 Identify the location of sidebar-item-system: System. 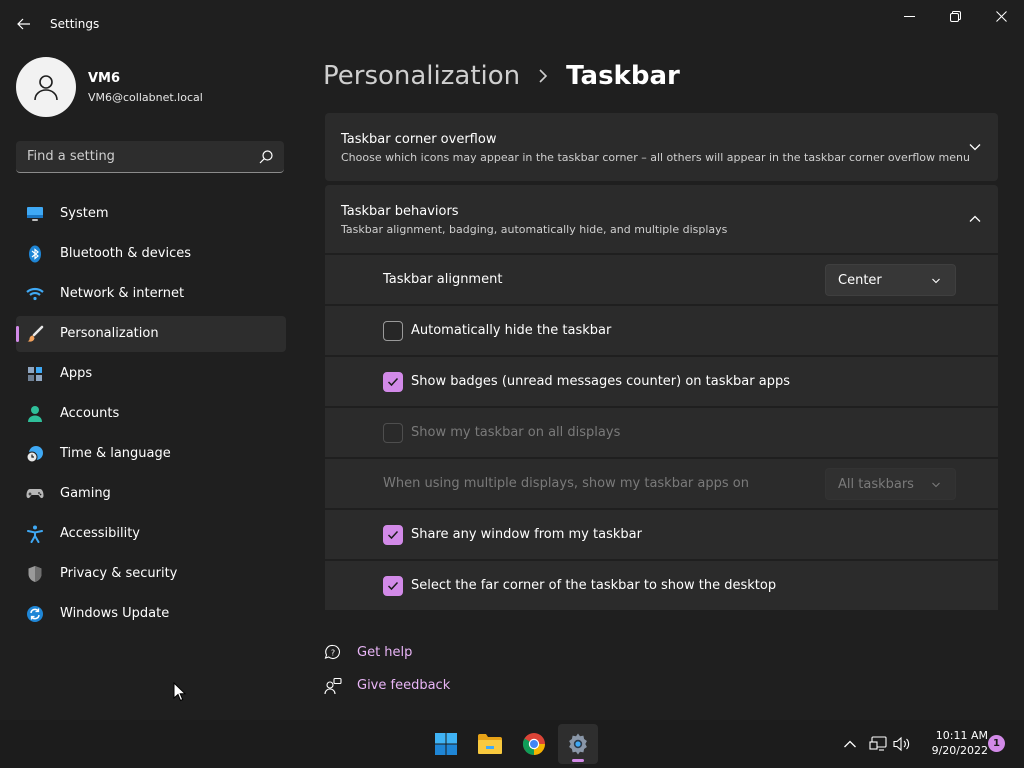
(151, 214).